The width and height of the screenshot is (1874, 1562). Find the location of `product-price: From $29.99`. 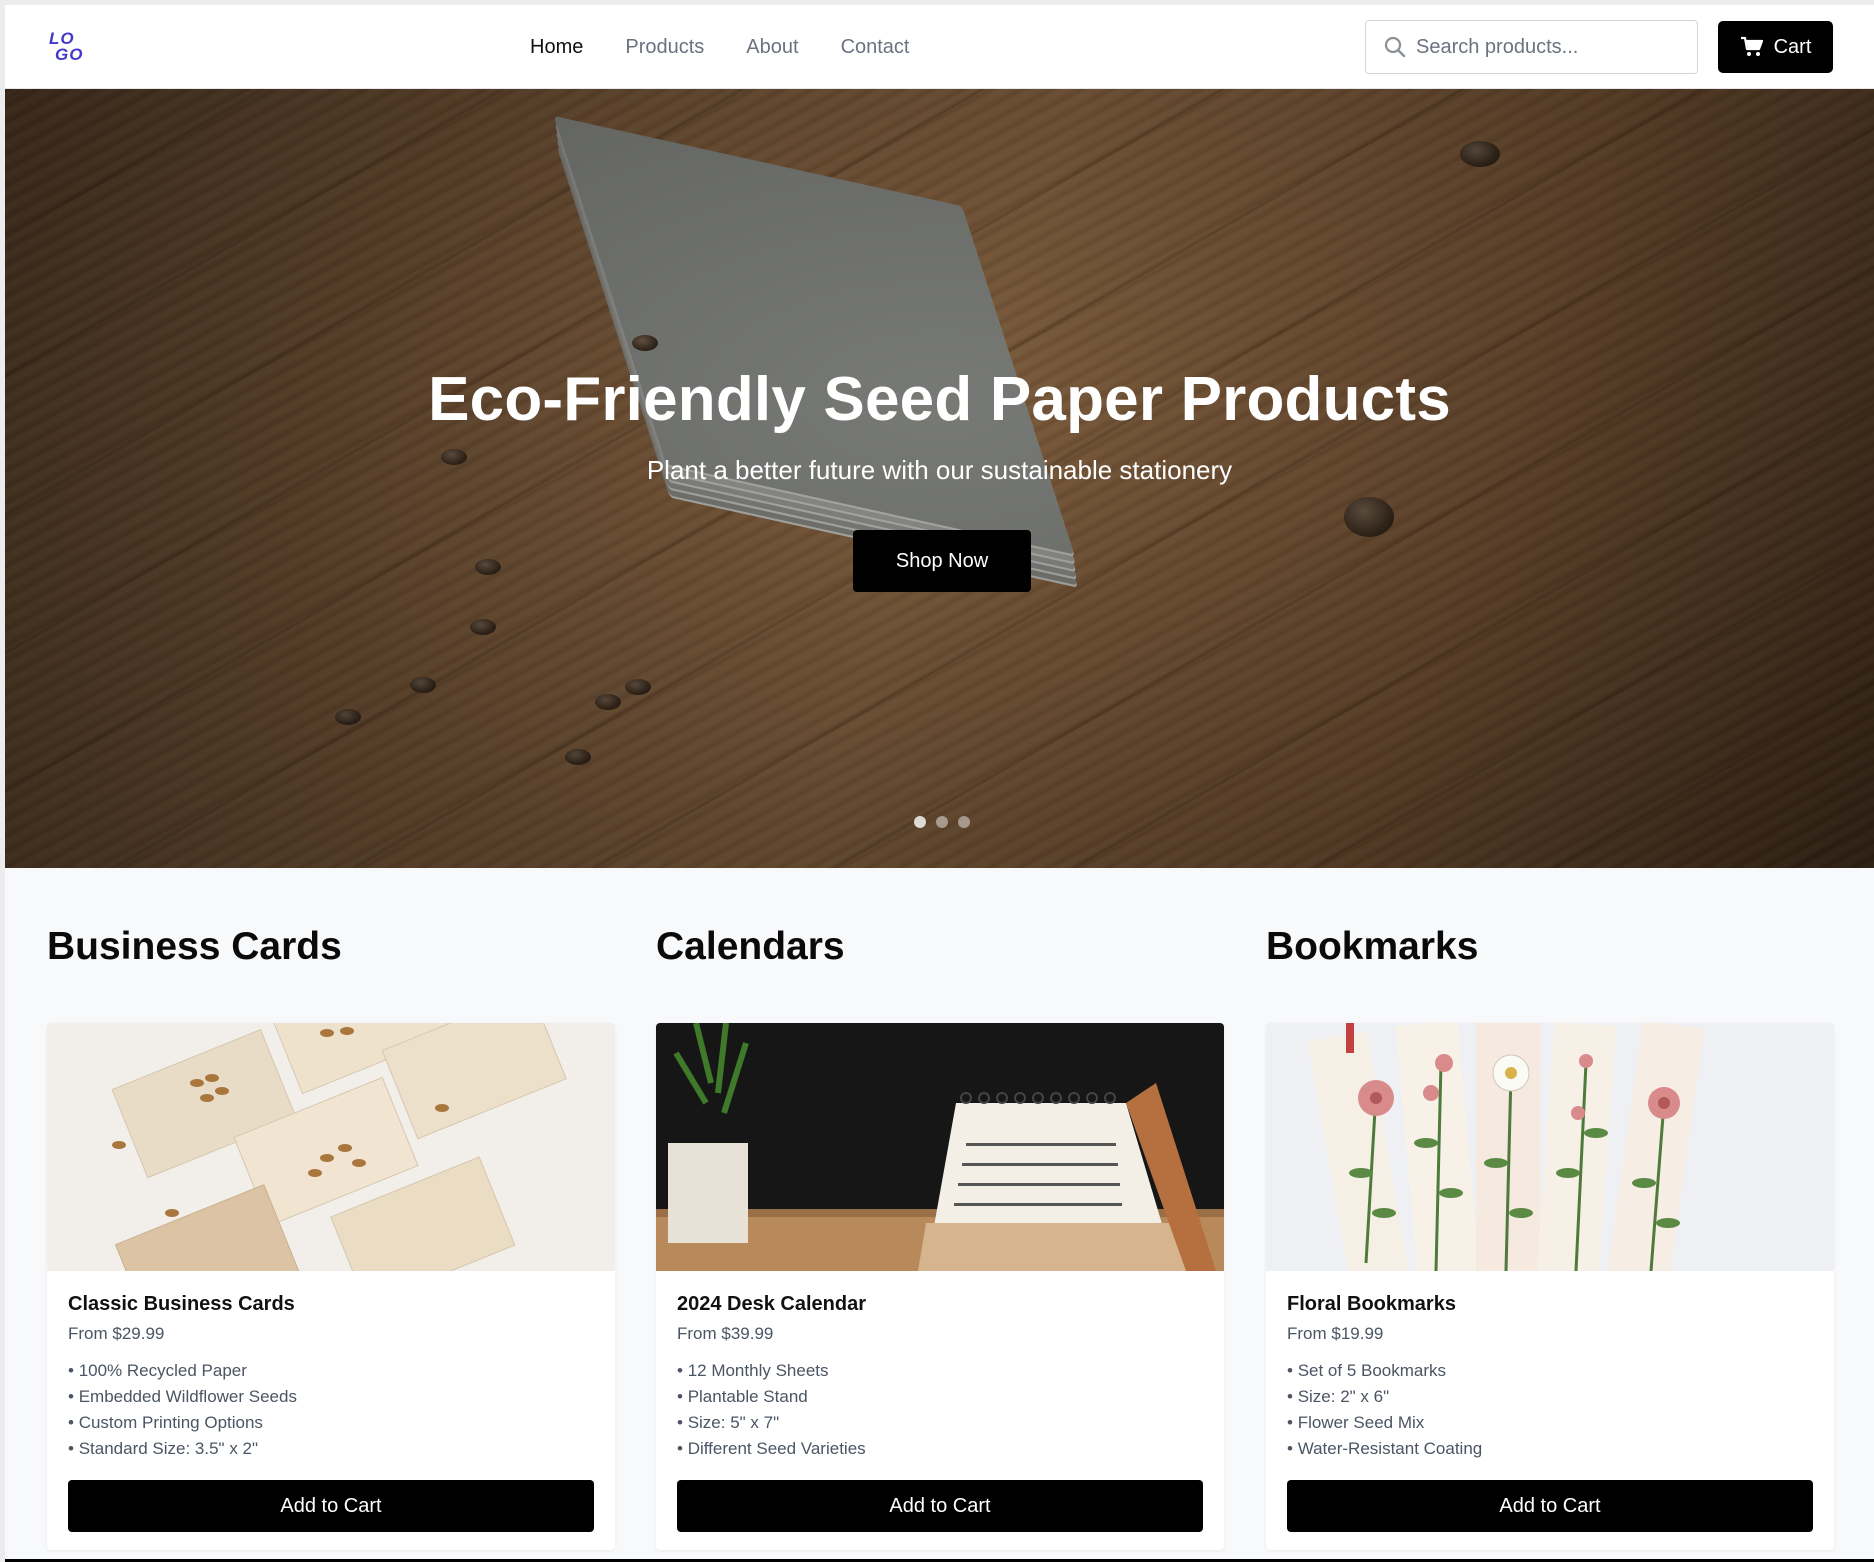

product-price: From $29.99 is located at coordinates (116, 1333).